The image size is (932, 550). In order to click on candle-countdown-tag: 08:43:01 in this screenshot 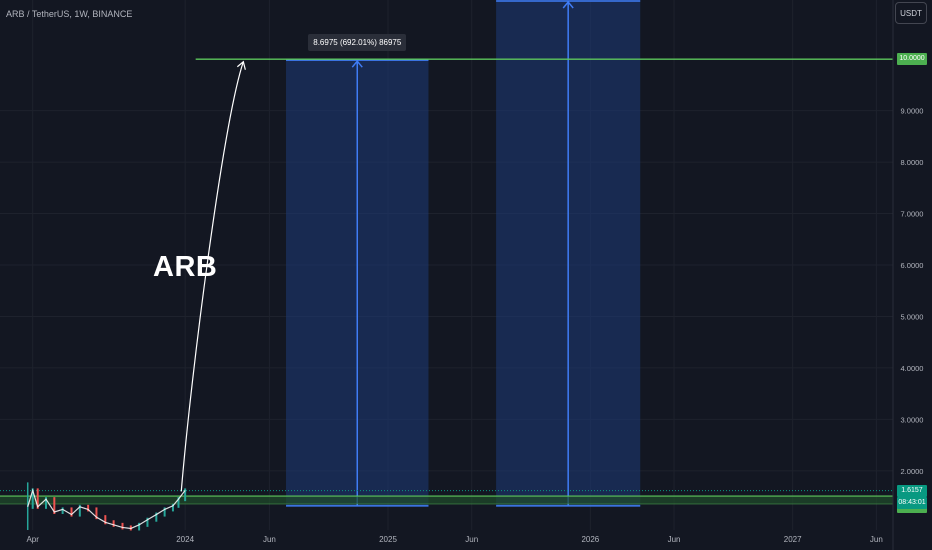, I will do `click(912, 502)`.